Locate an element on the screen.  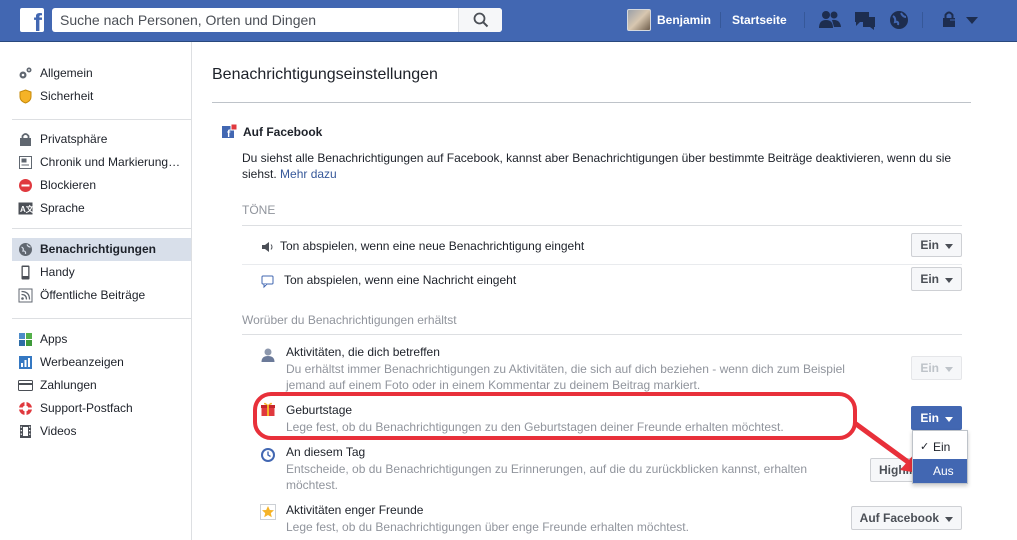
clock-icon is located at coordinates (268, 455).